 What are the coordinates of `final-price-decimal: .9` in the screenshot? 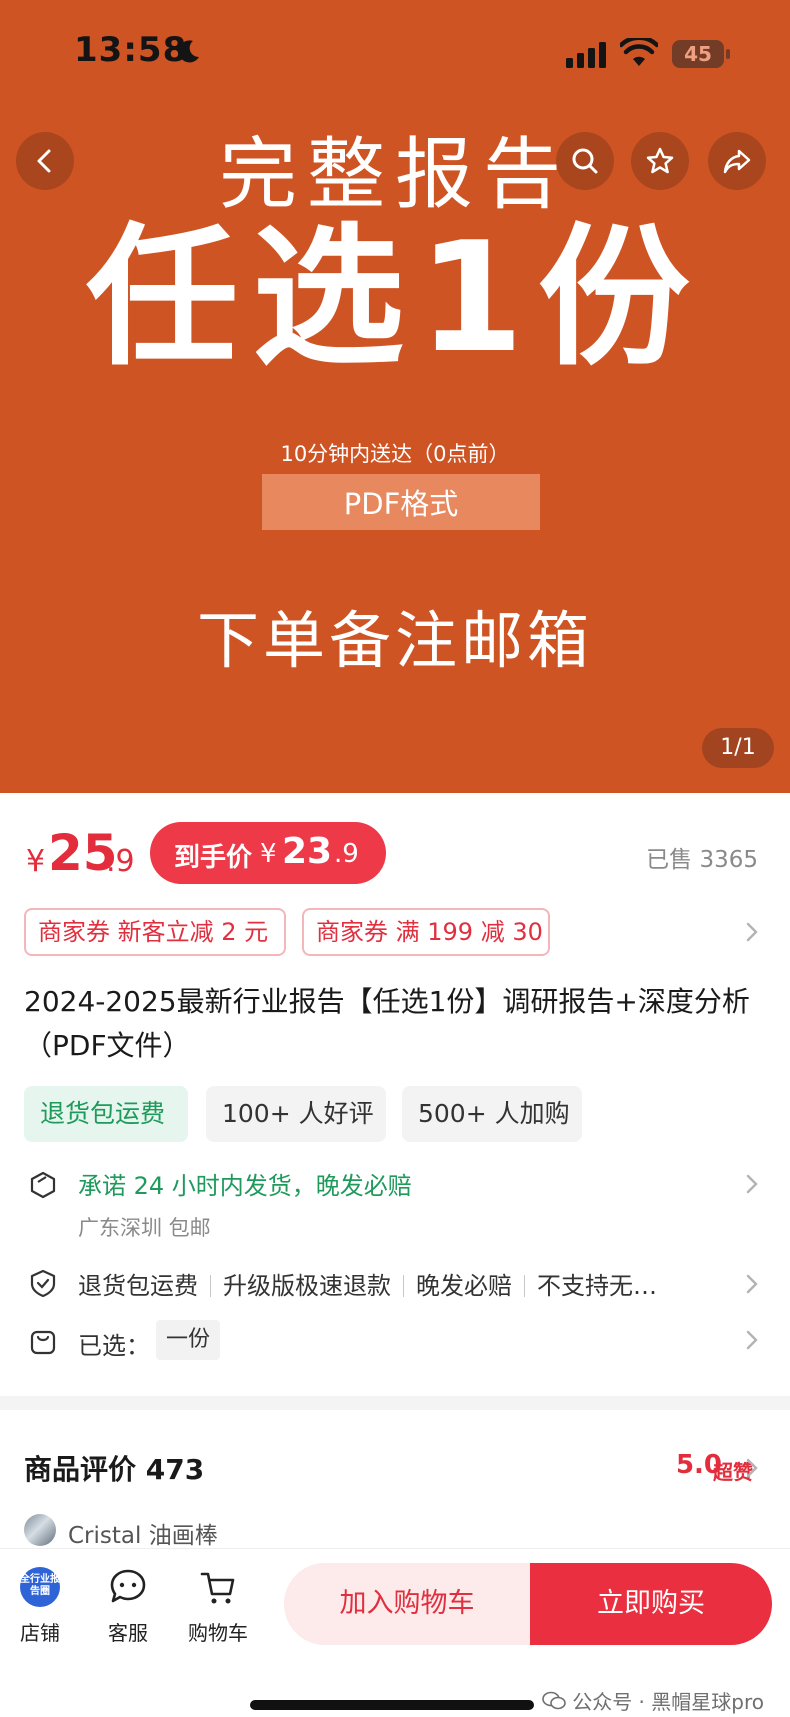 It's located at (346, 854).